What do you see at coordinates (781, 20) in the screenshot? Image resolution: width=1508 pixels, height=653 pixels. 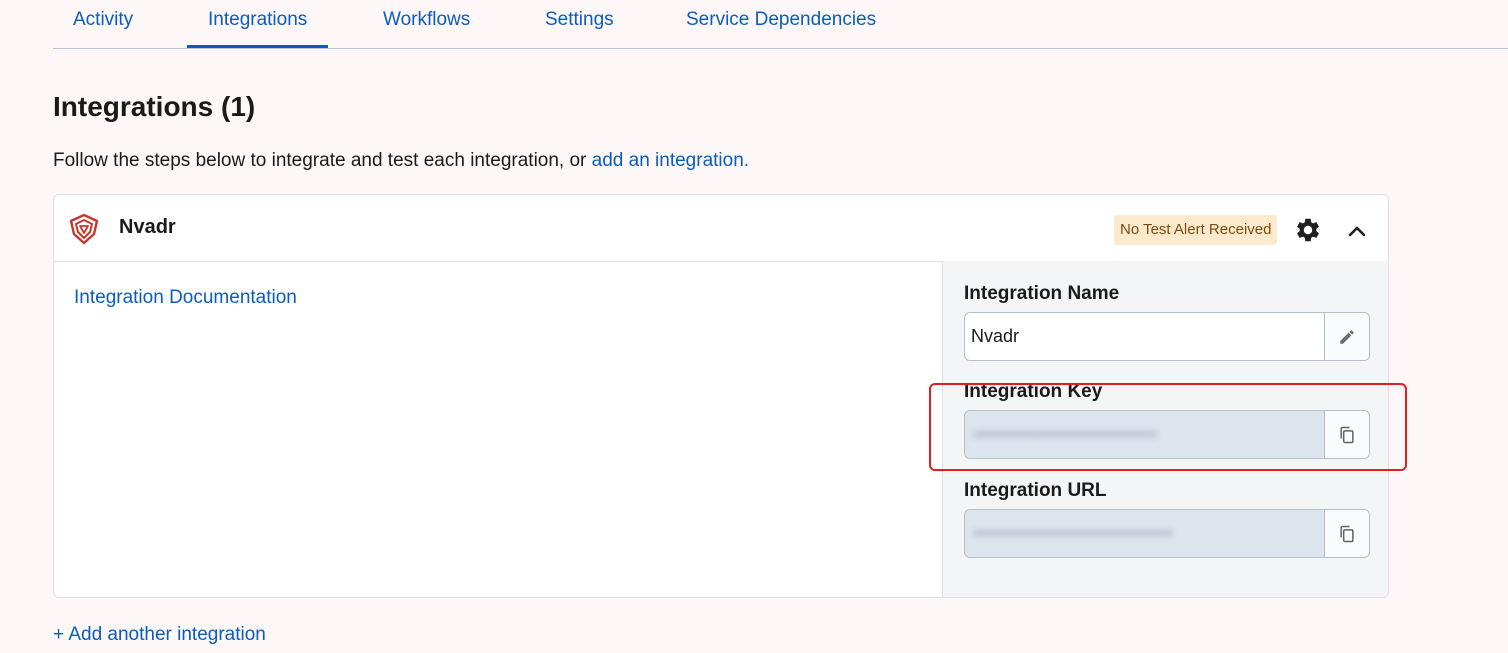 I see `tab-service-dependencies: Service Dependencies` at bounding box center [781, 20].